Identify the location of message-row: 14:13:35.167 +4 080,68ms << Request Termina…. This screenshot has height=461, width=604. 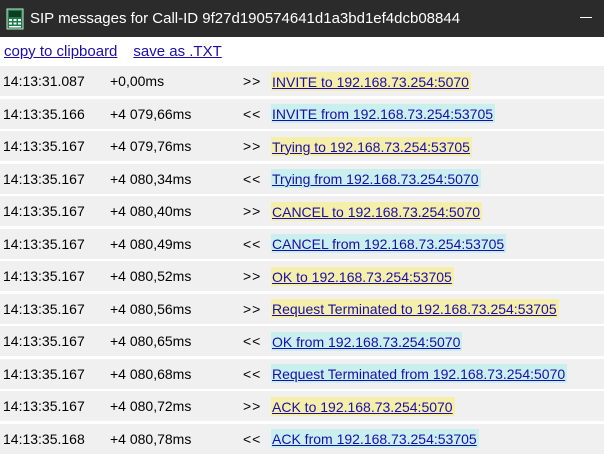
(302, 373).